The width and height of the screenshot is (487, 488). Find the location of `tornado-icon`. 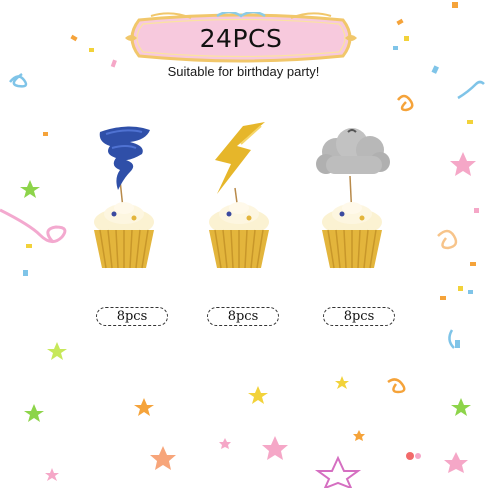

tornado-icon is located at coordinates (124, 158).